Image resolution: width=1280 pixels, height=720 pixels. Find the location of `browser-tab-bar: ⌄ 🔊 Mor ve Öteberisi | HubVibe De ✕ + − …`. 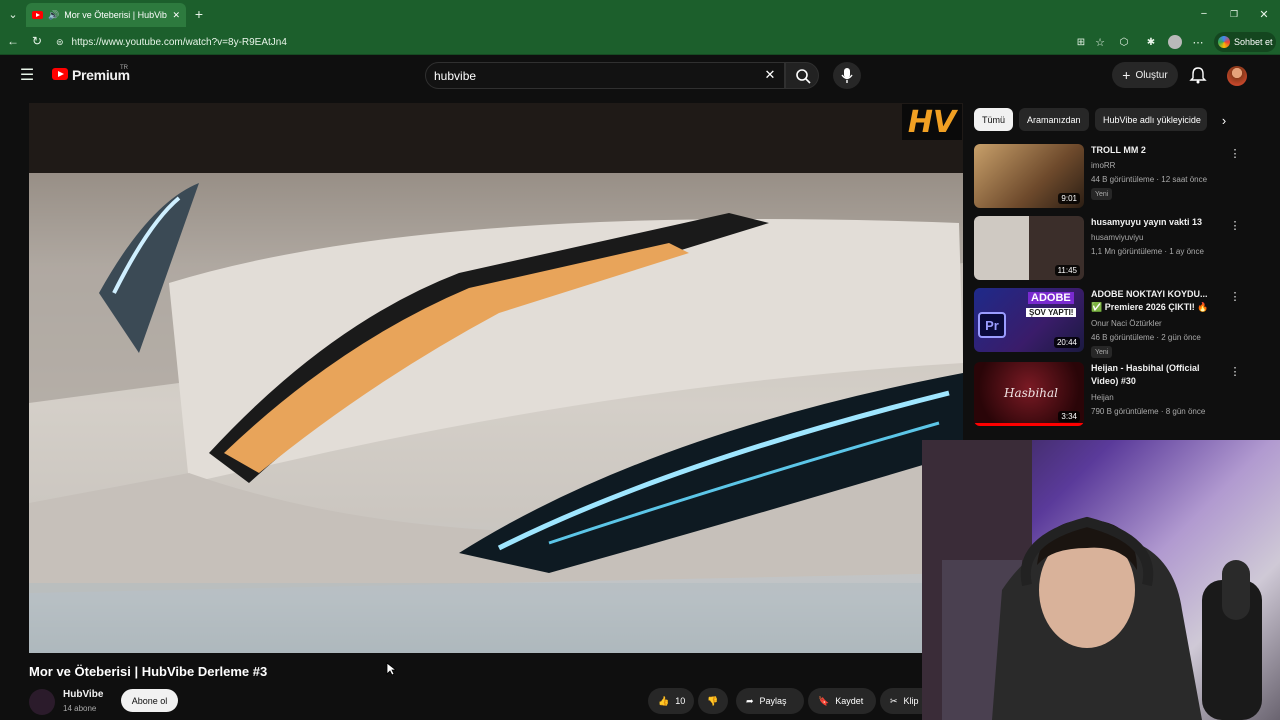

browser-tab-bar: ⌄ 🔊 Mor ve Öteberisi | HubVibe De ✕ + − … is located at coordinates (640, 14).